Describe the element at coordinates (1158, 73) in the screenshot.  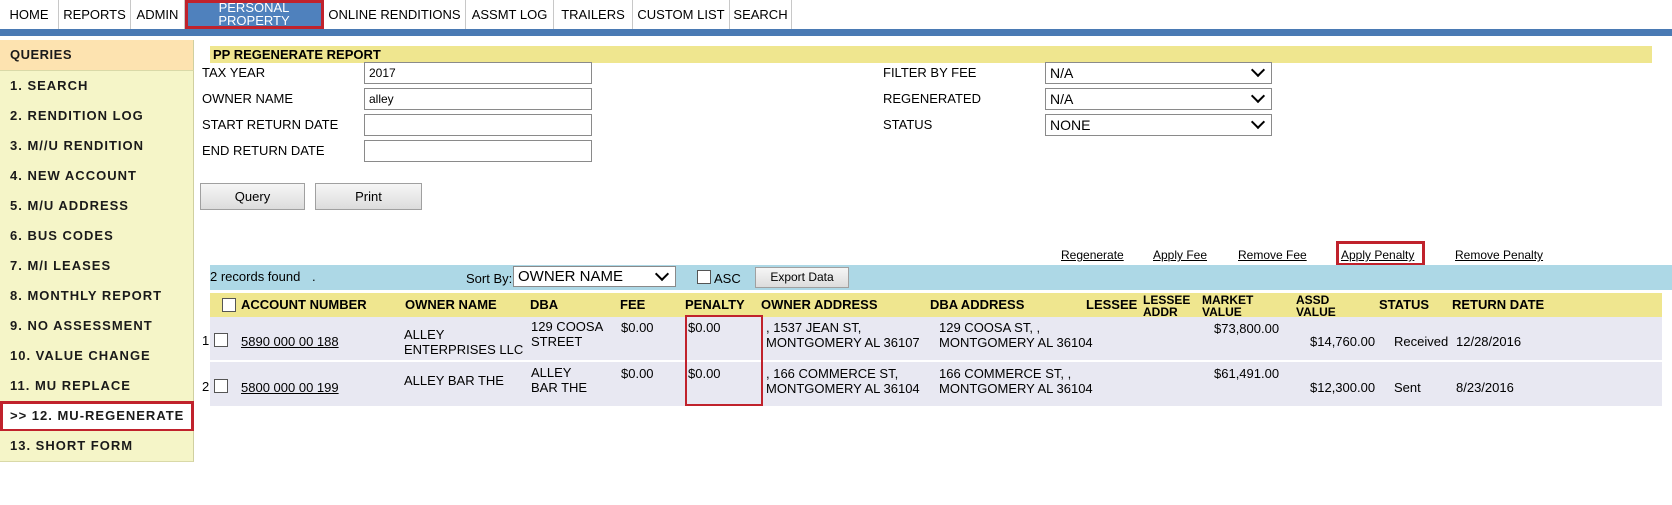
I see `filter-by-fee-select: N/A` at that location.